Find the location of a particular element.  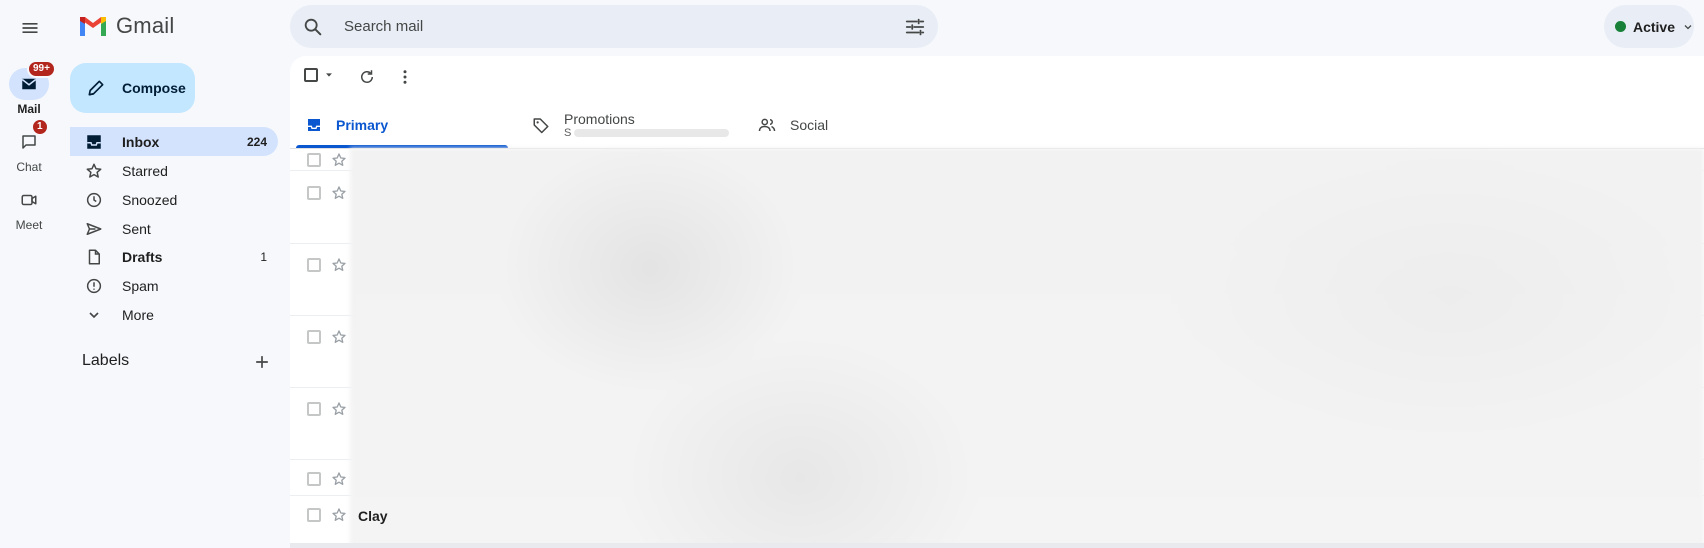

compose-button: Compose is located at coordinates (132, 88).